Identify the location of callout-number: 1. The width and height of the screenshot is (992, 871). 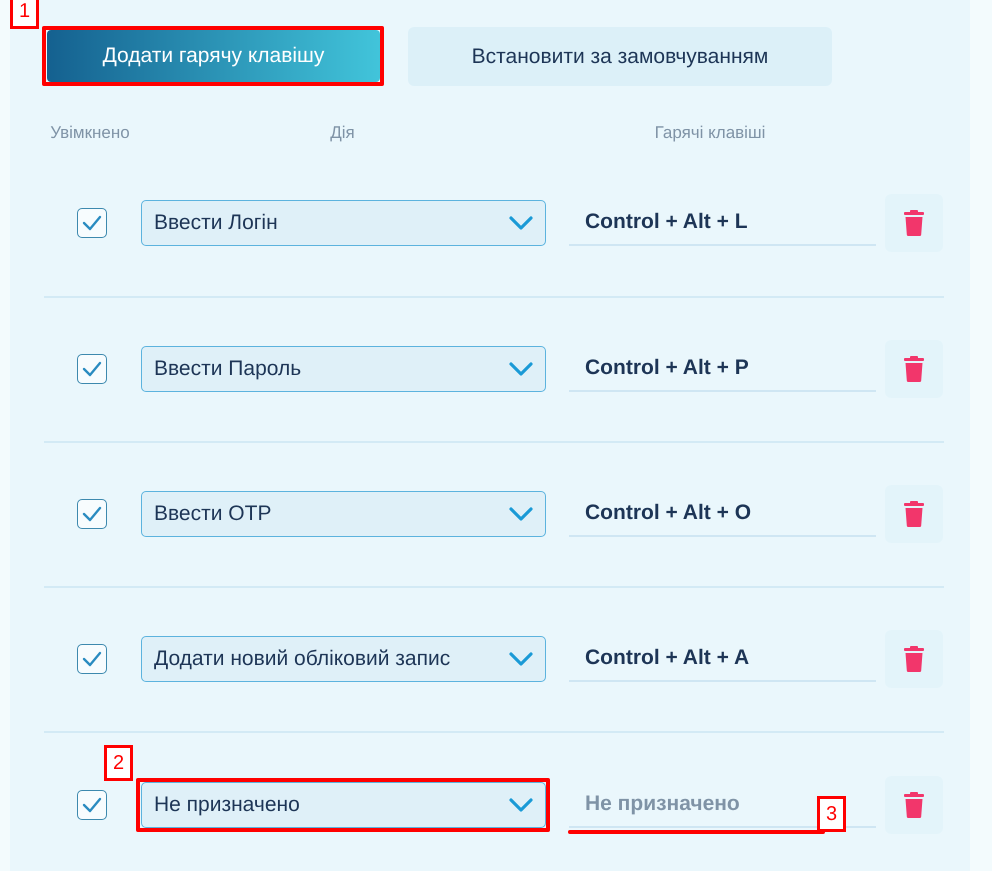
(25, 14).